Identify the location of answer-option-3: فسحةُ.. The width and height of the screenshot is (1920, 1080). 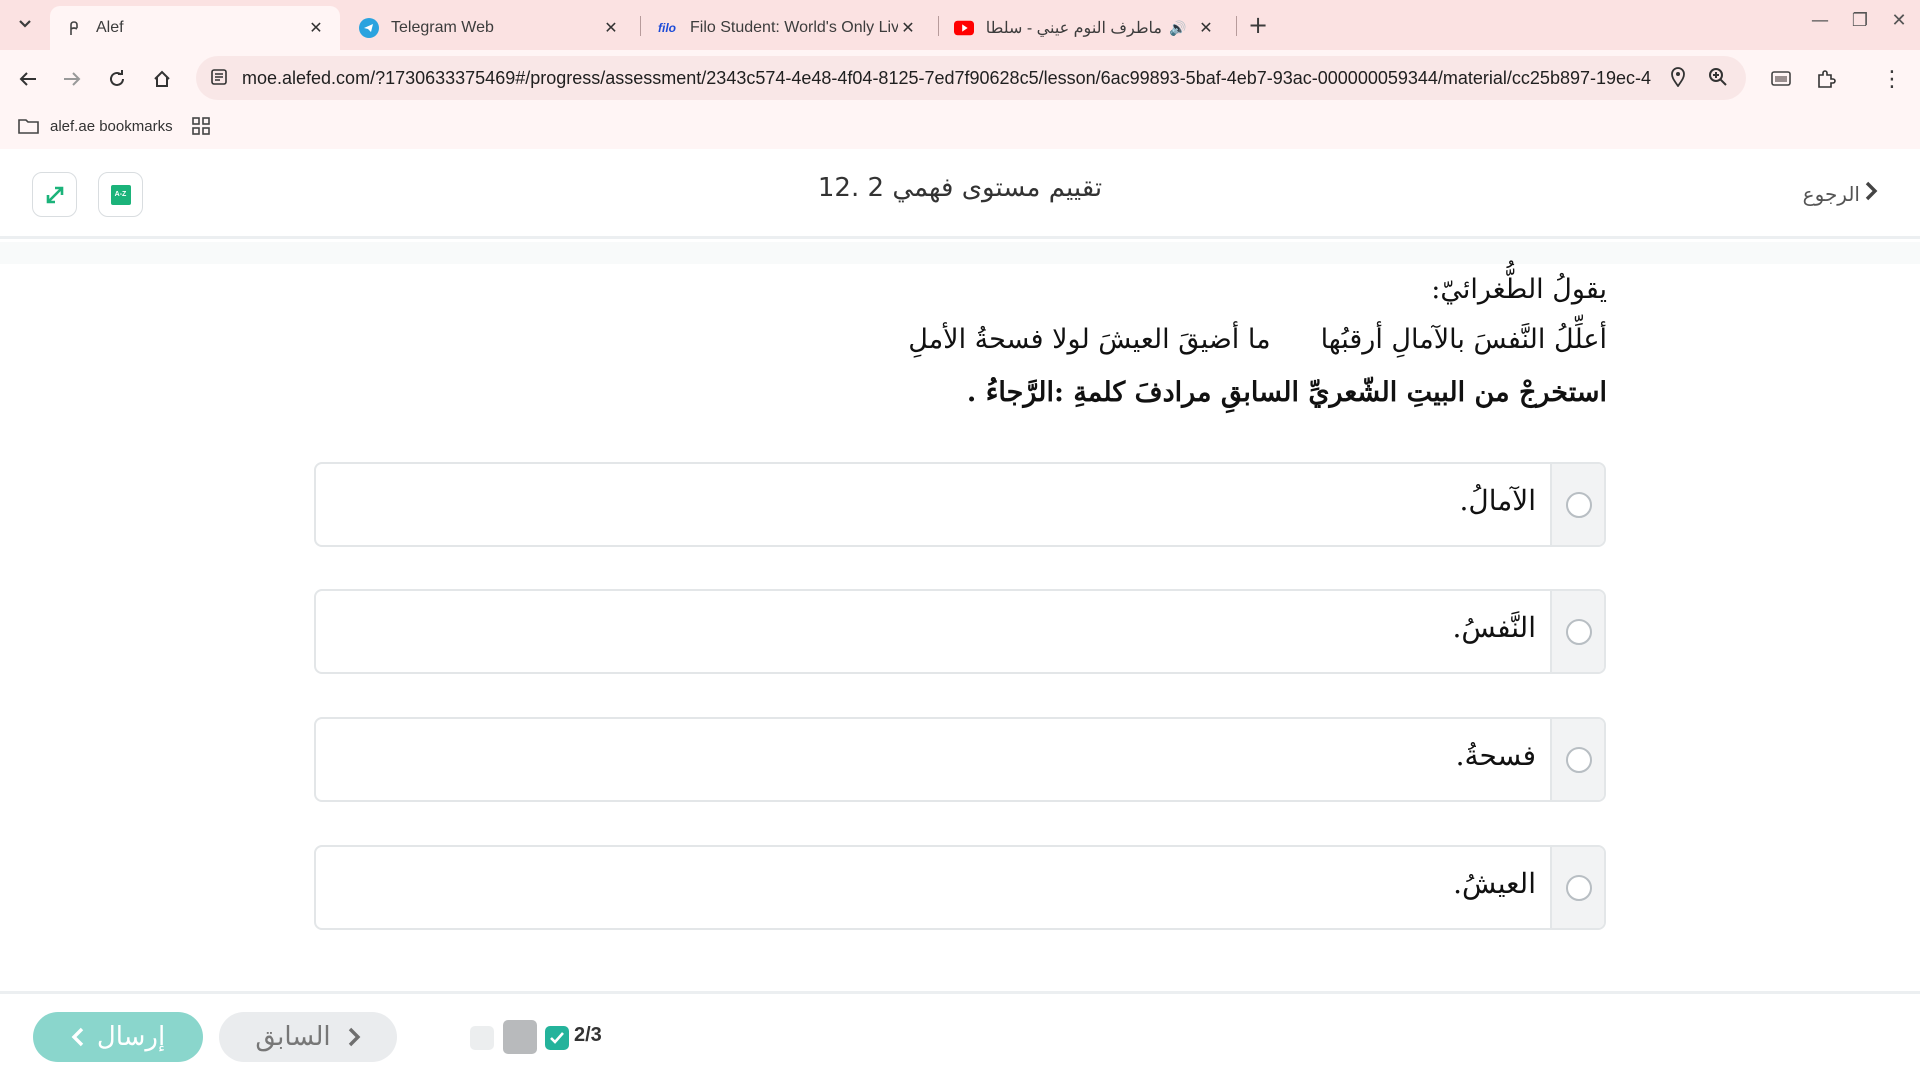
(960, 759).